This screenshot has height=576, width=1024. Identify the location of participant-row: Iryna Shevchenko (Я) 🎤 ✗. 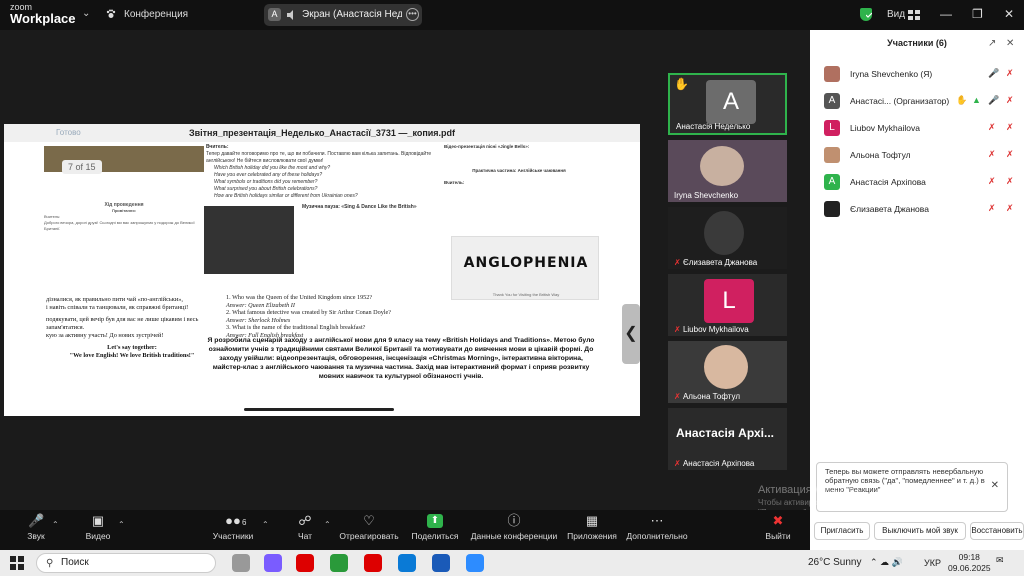
(920, 74).